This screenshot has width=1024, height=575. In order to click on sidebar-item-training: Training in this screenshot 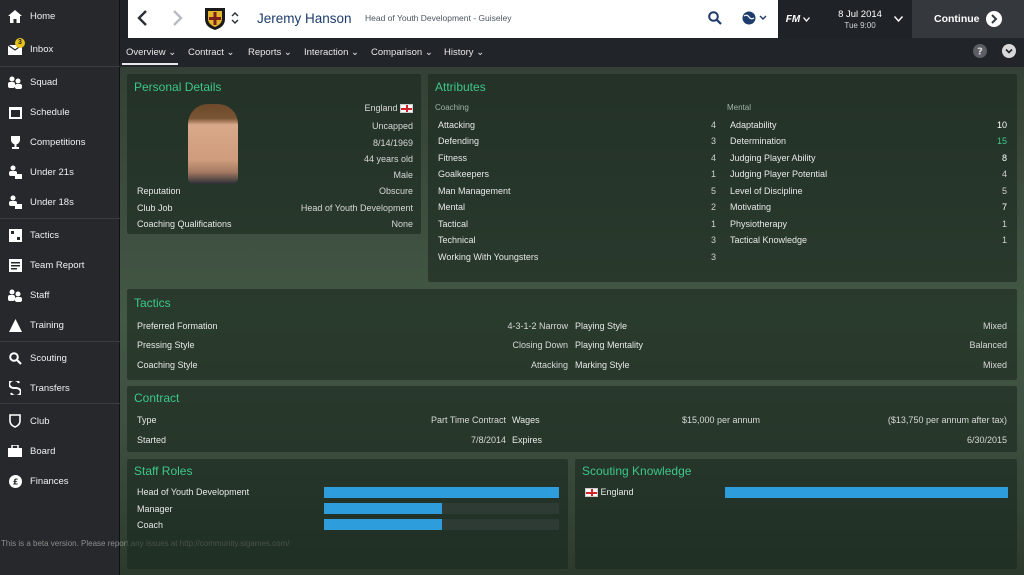, I will do `click(60, 325)`.